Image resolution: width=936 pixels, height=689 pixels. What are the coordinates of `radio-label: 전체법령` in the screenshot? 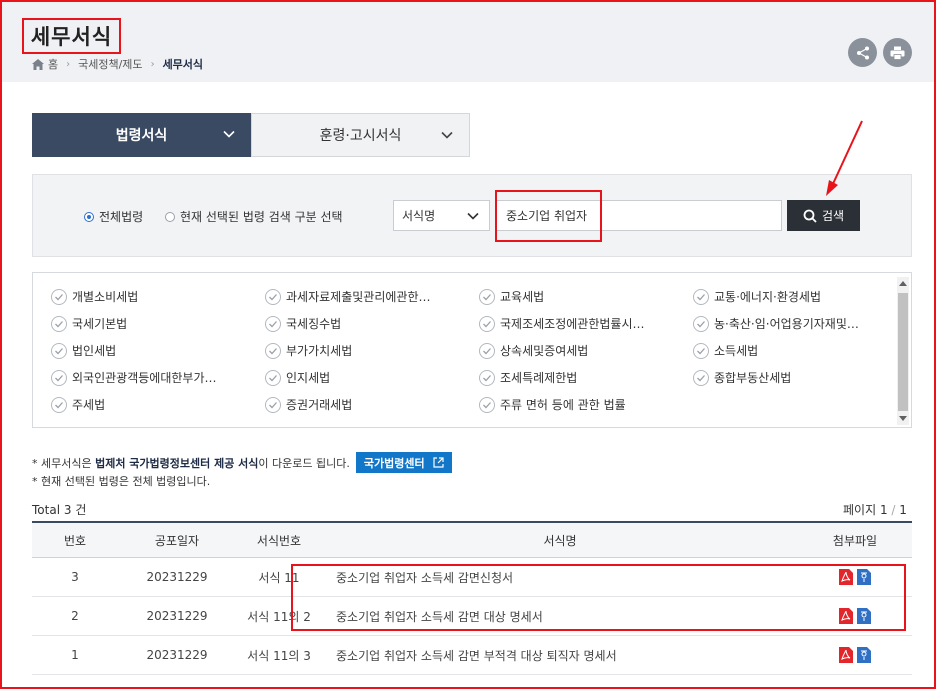 It's located at (121, 217).